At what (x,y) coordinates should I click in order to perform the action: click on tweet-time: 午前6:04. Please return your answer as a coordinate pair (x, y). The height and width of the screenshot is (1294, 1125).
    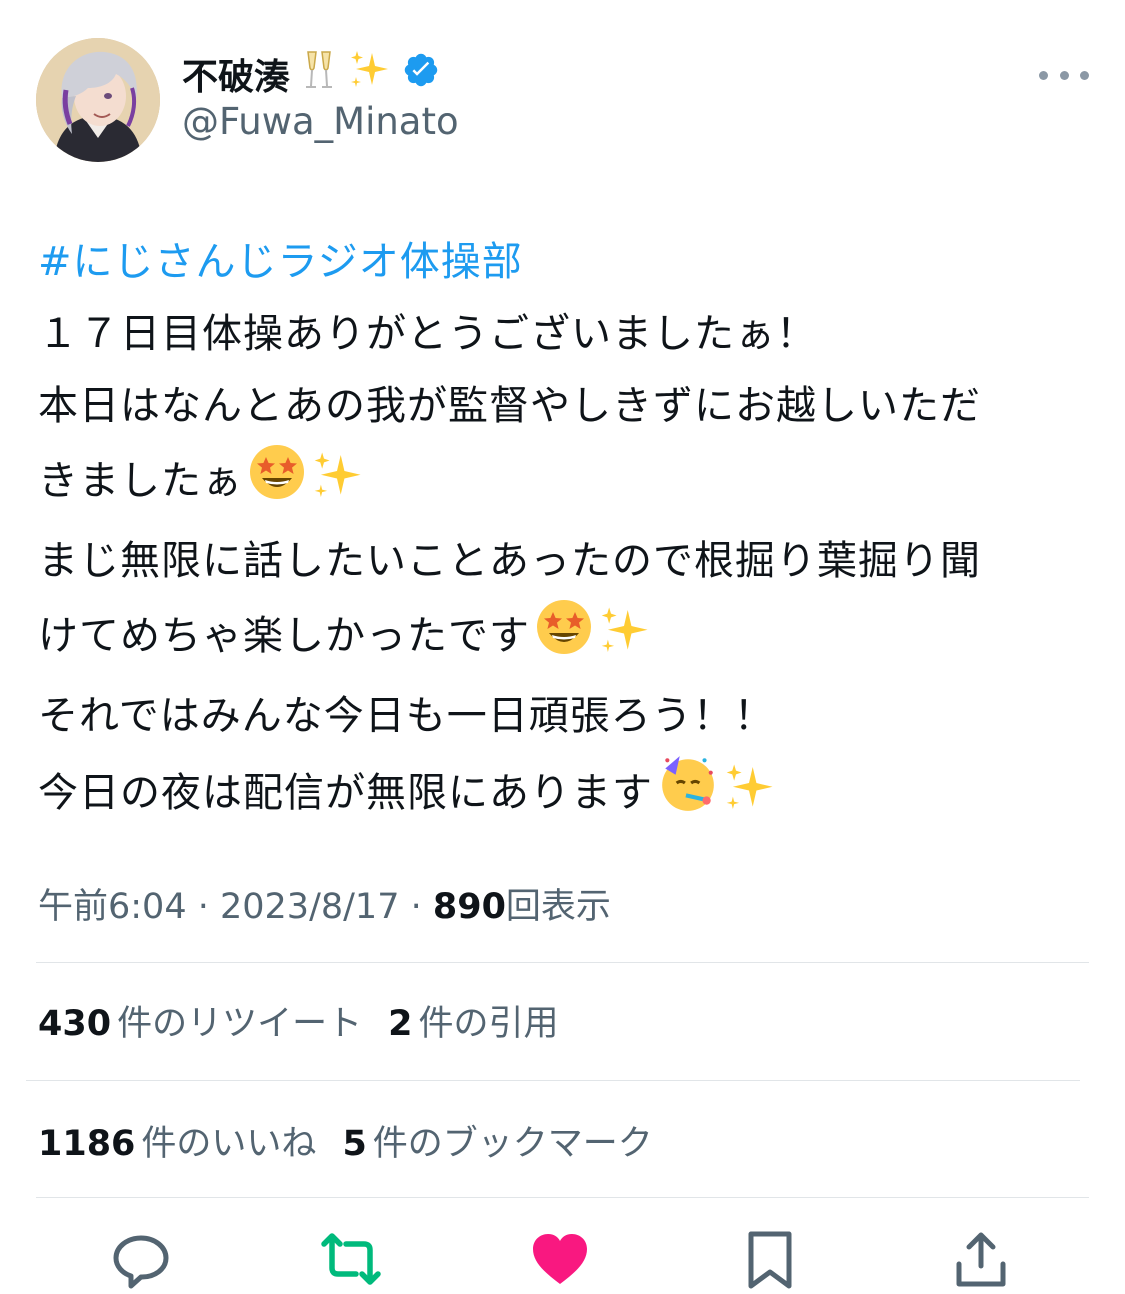
    Looking at the image, I should click on (112, 907).